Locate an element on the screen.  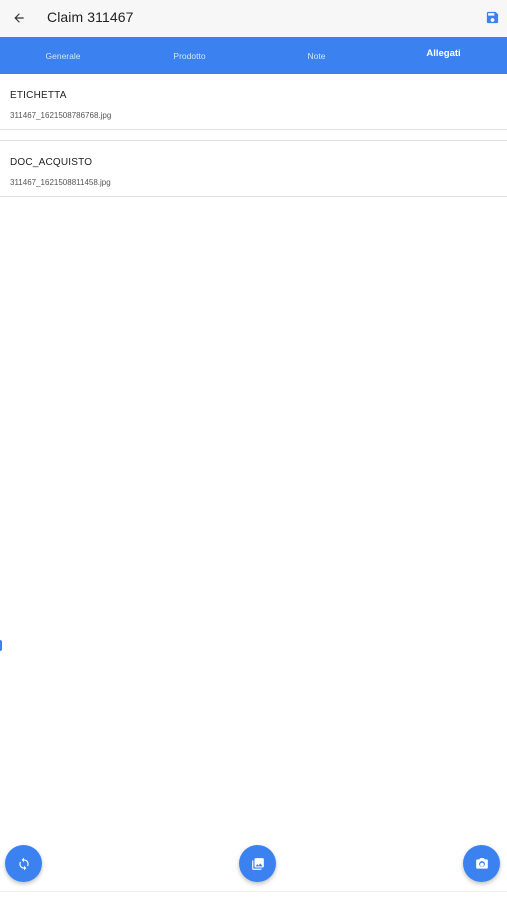
attachment-filename: 311467_1621508811458.jpg is located at coordinates (60, 182).